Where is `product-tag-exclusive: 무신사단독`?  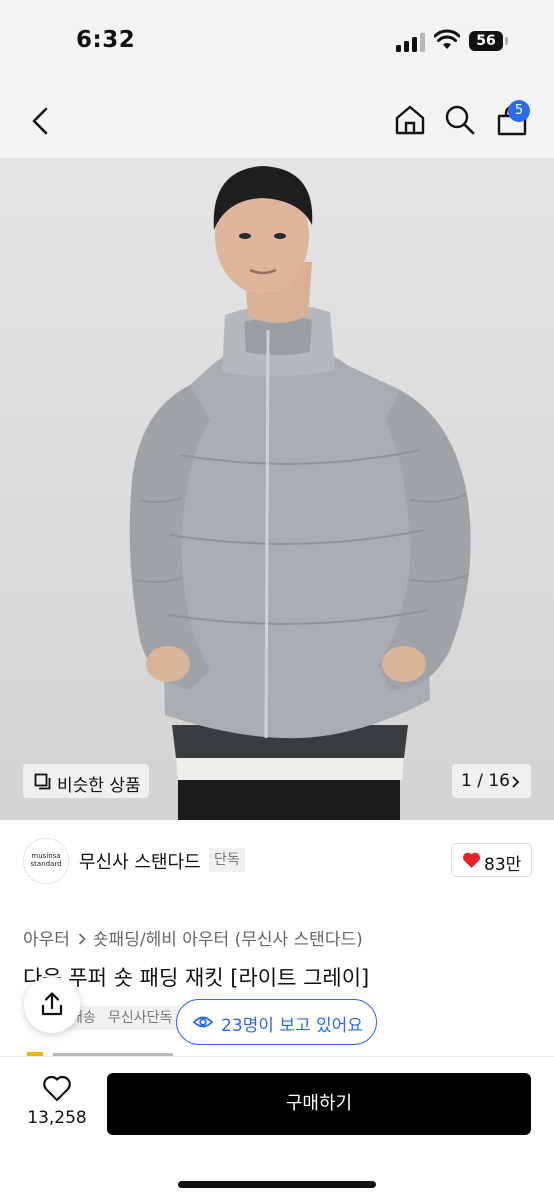 product-tag-exclusive: 무신사단독 is located at coordinates (140, 1018).